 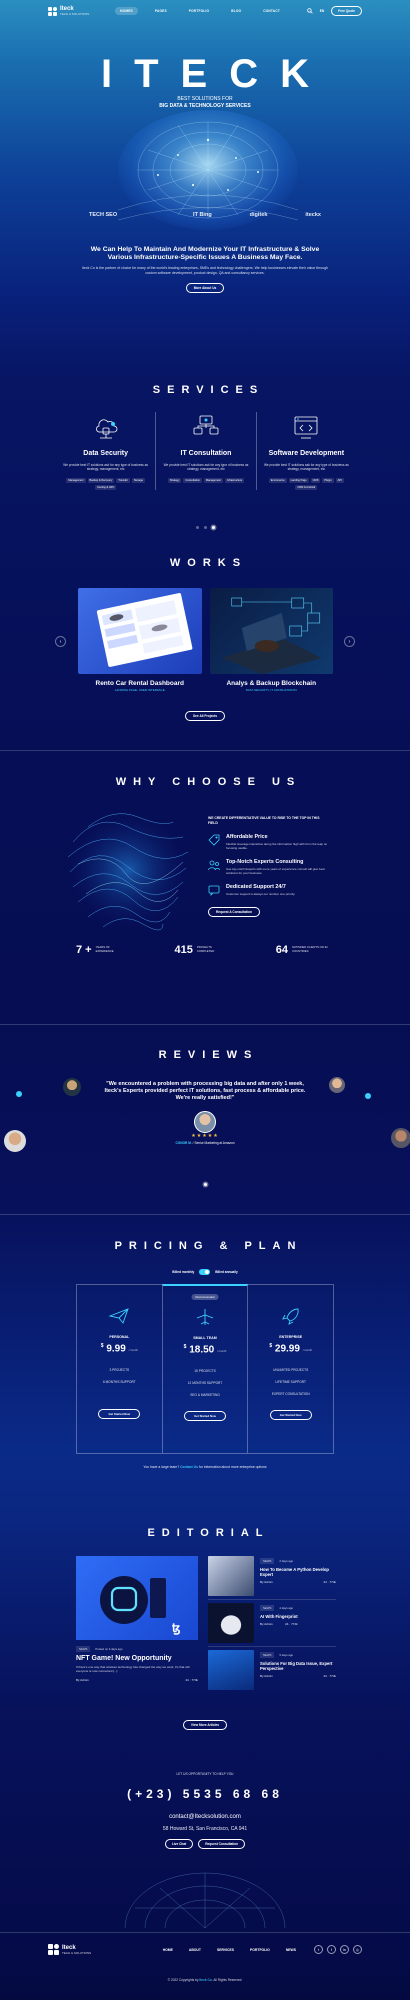 I want to click on free-quote-button: Free Quote, so click(x=346, y=11).